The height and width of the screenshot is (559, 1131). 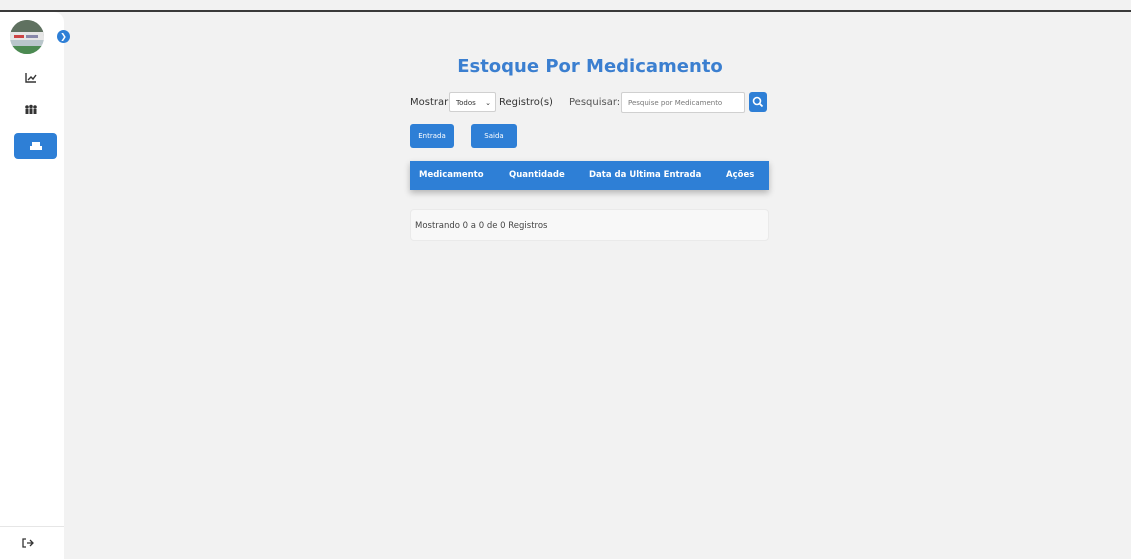 What do you see at coordinates (31, 109) in the screenshot?
I see `people-icon` at bounding box center [31, 109].